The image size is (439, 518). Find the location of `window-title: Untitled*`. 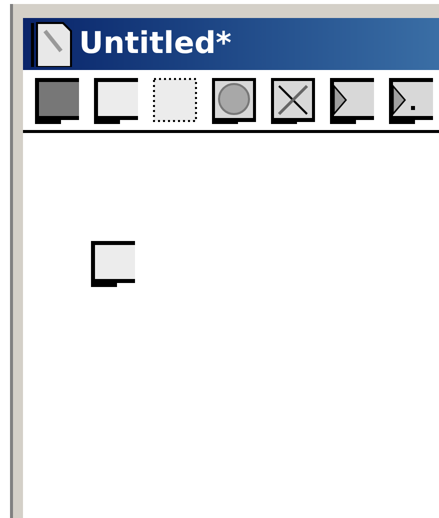

window-title: Untitled* is located at coordinates (155, 44).